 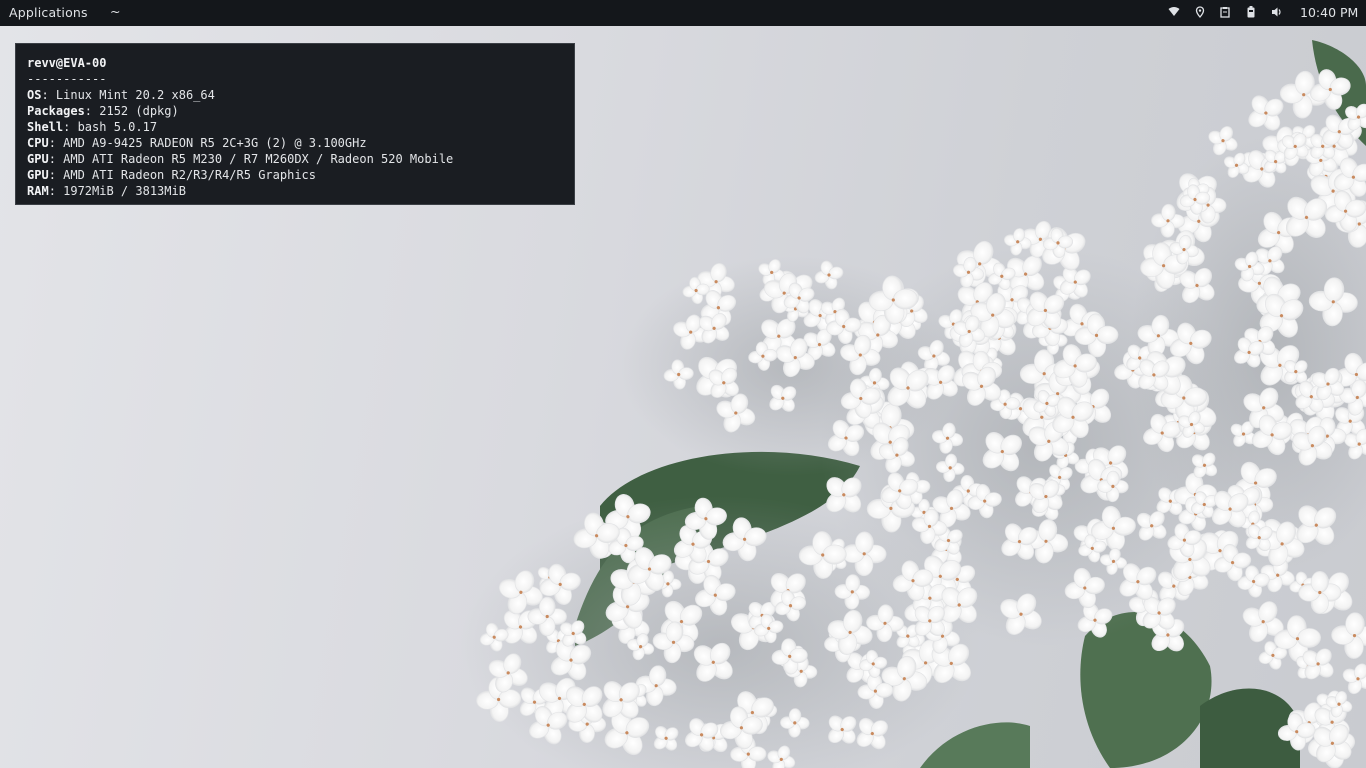 What do you see at coordinates (48, 12) in the screenshot?
I see `applications-menu-button: Applications` at bounding box center [48, 12].